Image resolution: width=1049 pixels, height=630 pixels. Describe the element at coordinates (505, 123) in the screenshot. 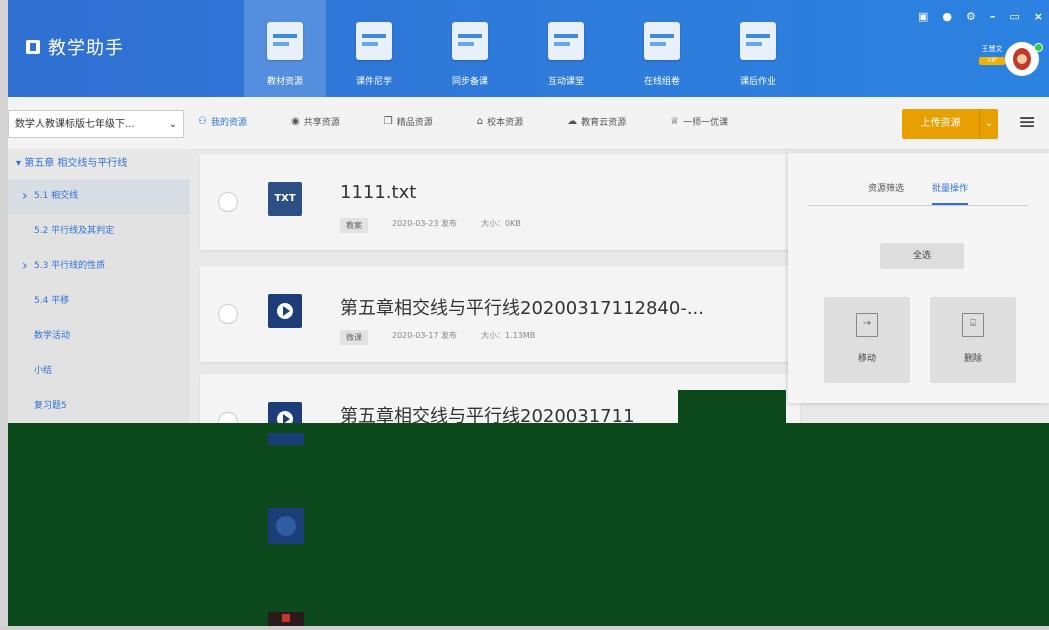

I see `tab-label: 校本资源` at that location.